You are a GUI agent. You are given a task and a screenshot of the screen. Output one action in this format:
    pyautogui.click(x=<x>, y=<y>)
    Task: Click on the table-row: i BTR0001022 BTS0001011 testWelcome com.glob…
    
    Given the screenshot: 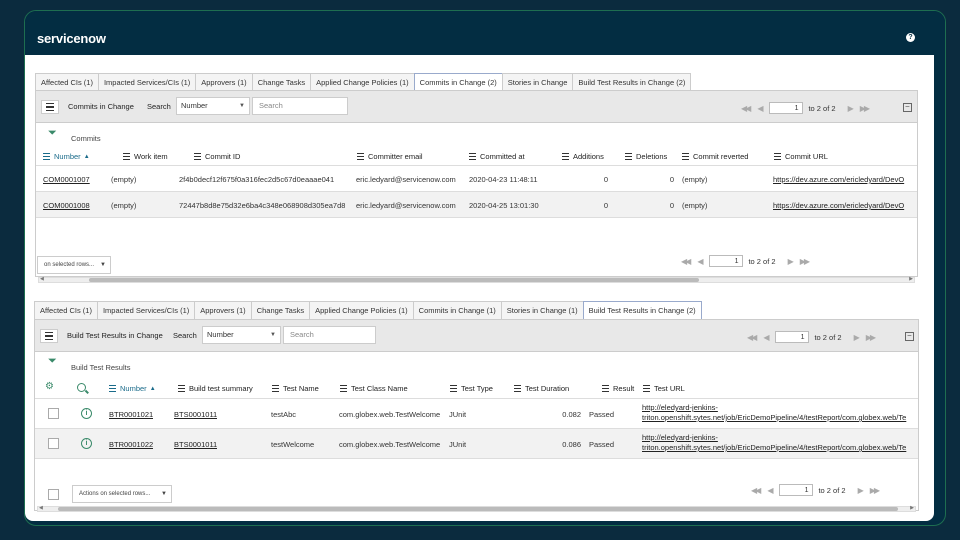 What is the action you would take?
    pyautogui.click(x=476, y=444)
    